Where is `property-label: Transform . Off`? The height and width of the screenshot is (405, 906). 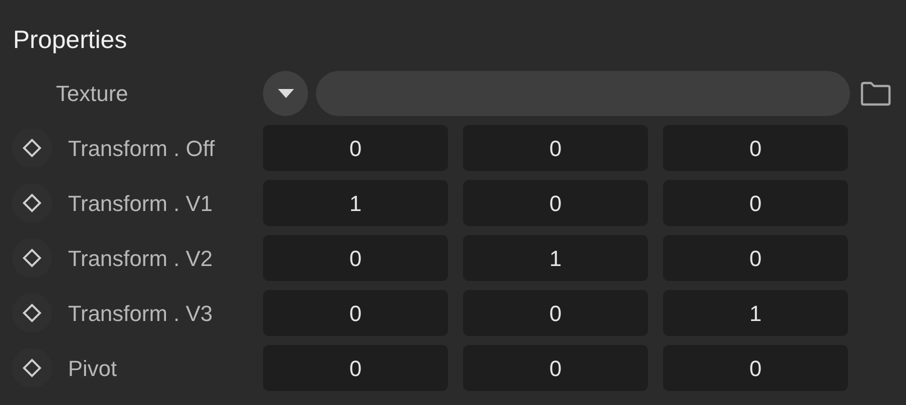
property-label: Transform . Off is located at coordinates (142, 148).